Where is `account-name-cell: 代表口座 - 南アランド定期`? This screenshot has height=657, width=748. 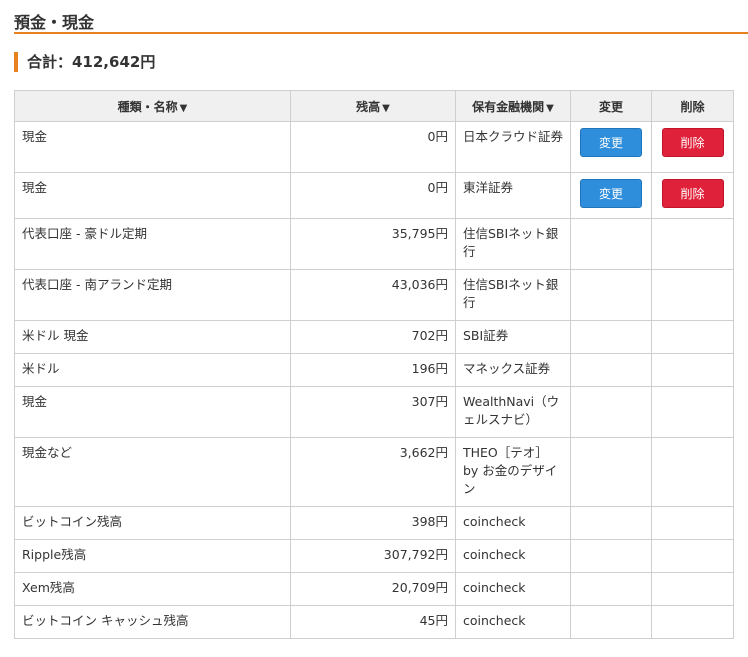 account-name-cell: 代表口座 - 南アランド定期 is located at coordinates (152, 295).